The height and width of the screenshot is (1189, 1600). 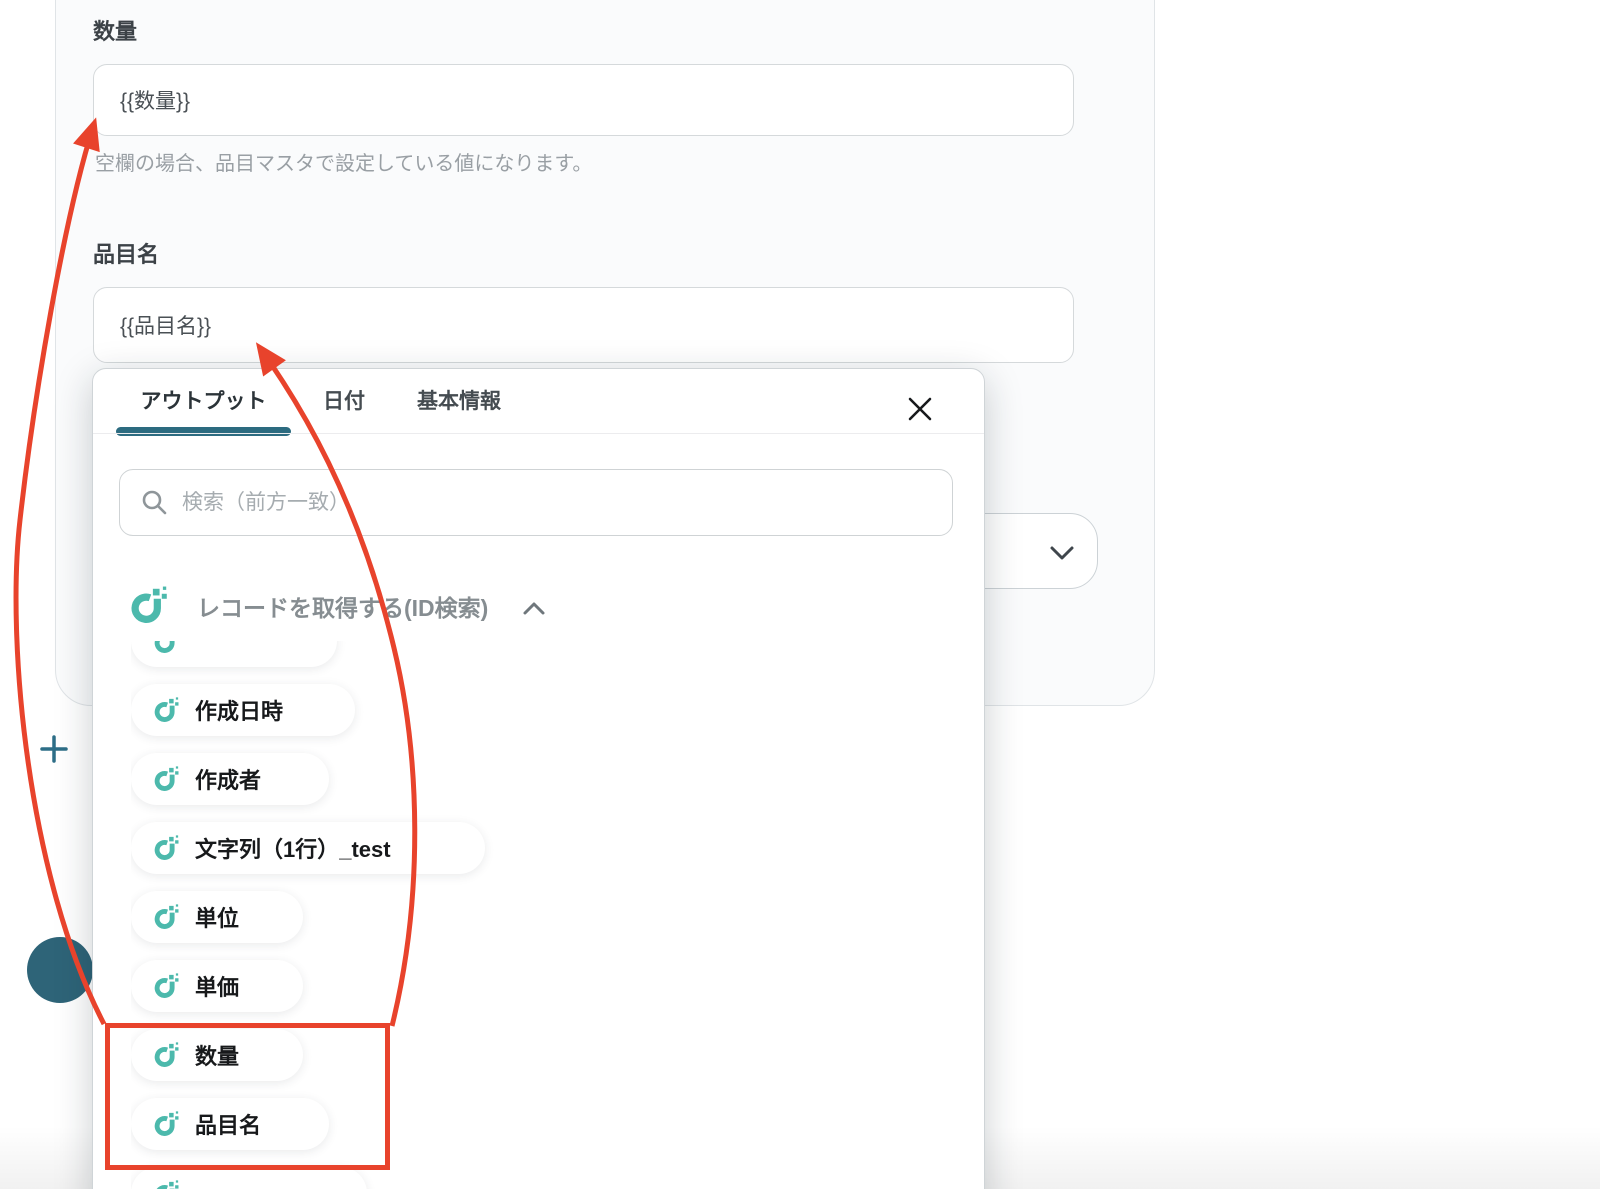 I want to click on output-pill-label: 文字列（1行）_test, so click(x=293, y=849).